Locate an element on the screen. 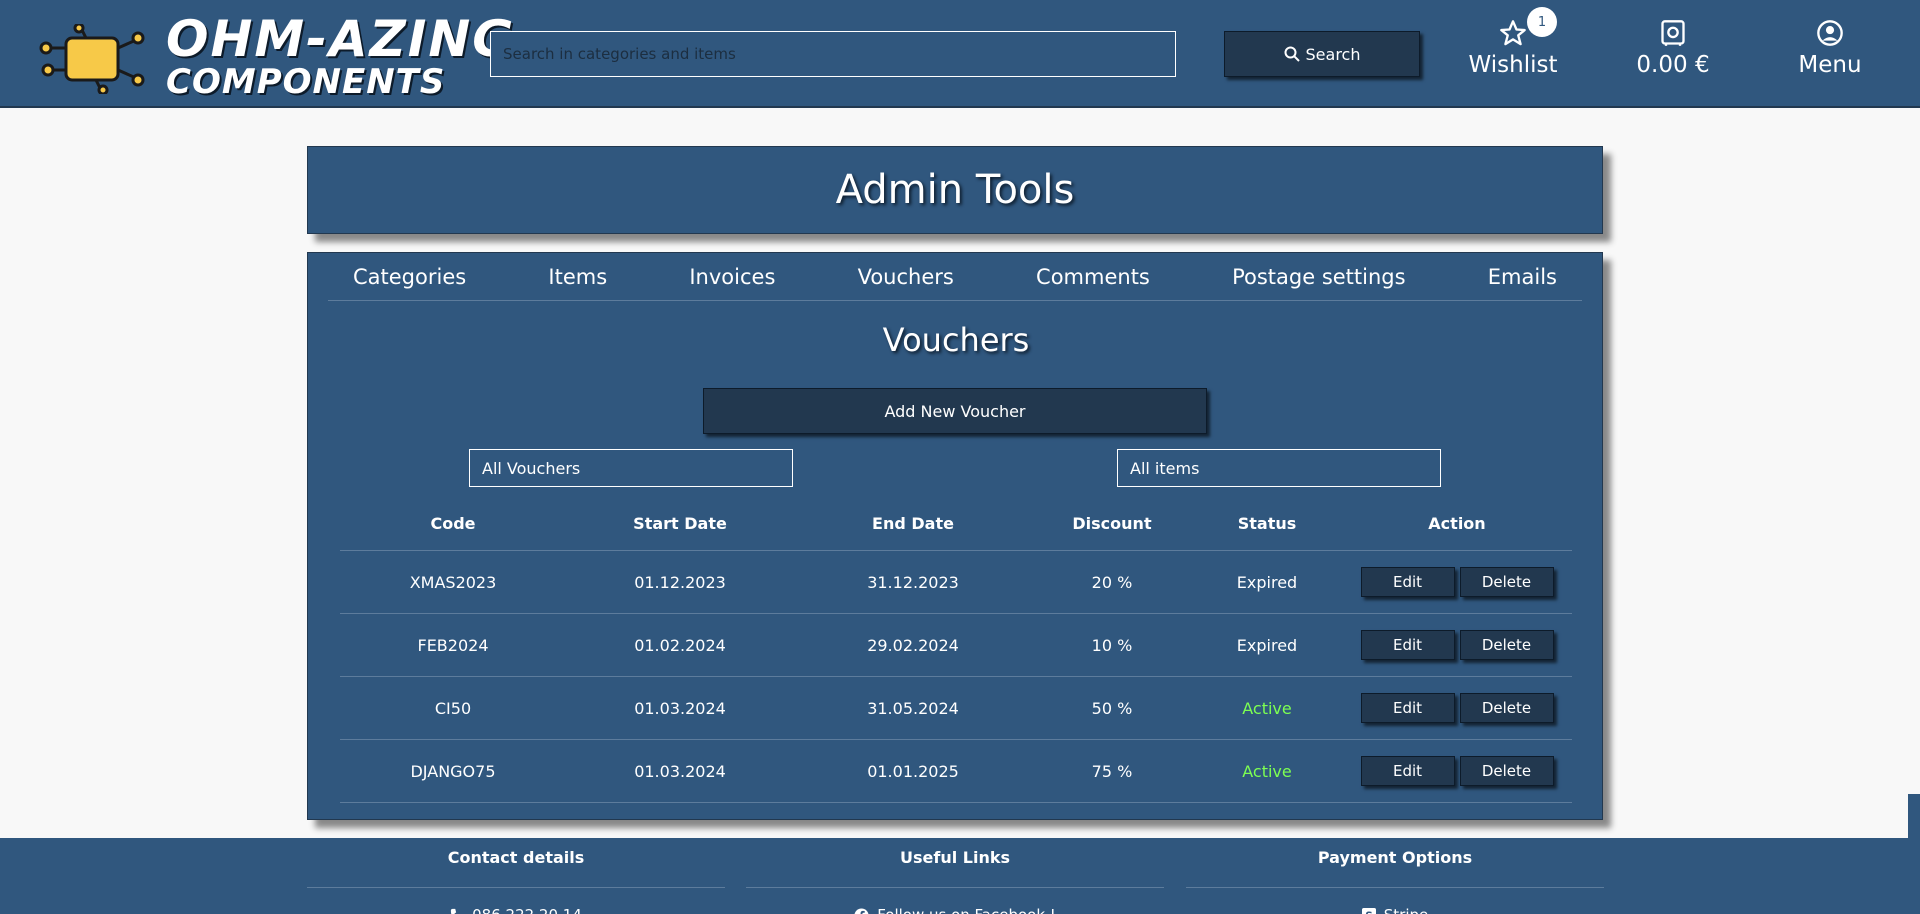 The height and width of the screenshot is (914, 1920). voucher-end-date: 01.01.2025 is located at coordinates (913, 771).